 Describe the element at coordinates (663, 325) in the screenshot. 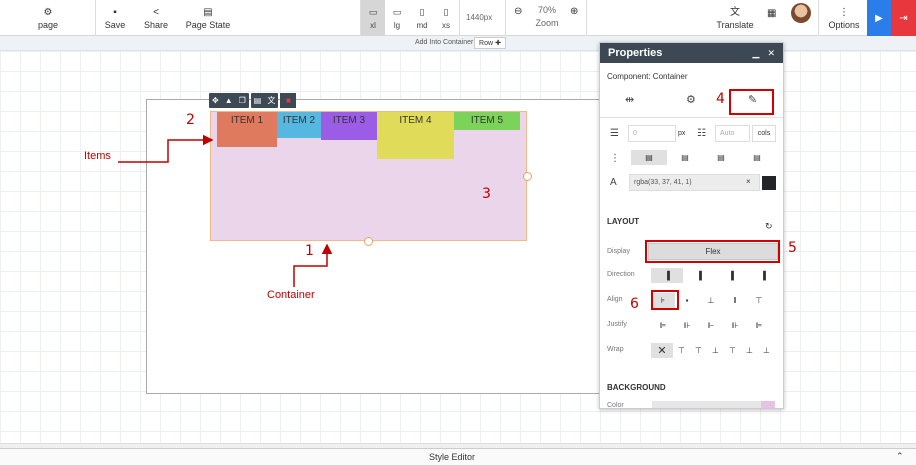

I see `justify-start-option: ⊫` at that location.